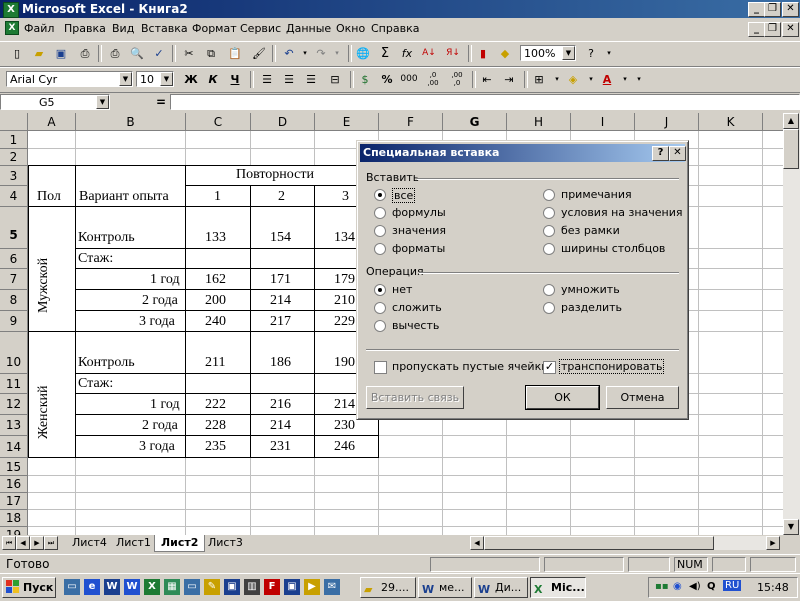  What do you see at coordinates (14, 176) in the screenshot?
I see `row-header: 3` at bounding box center [14, 176].